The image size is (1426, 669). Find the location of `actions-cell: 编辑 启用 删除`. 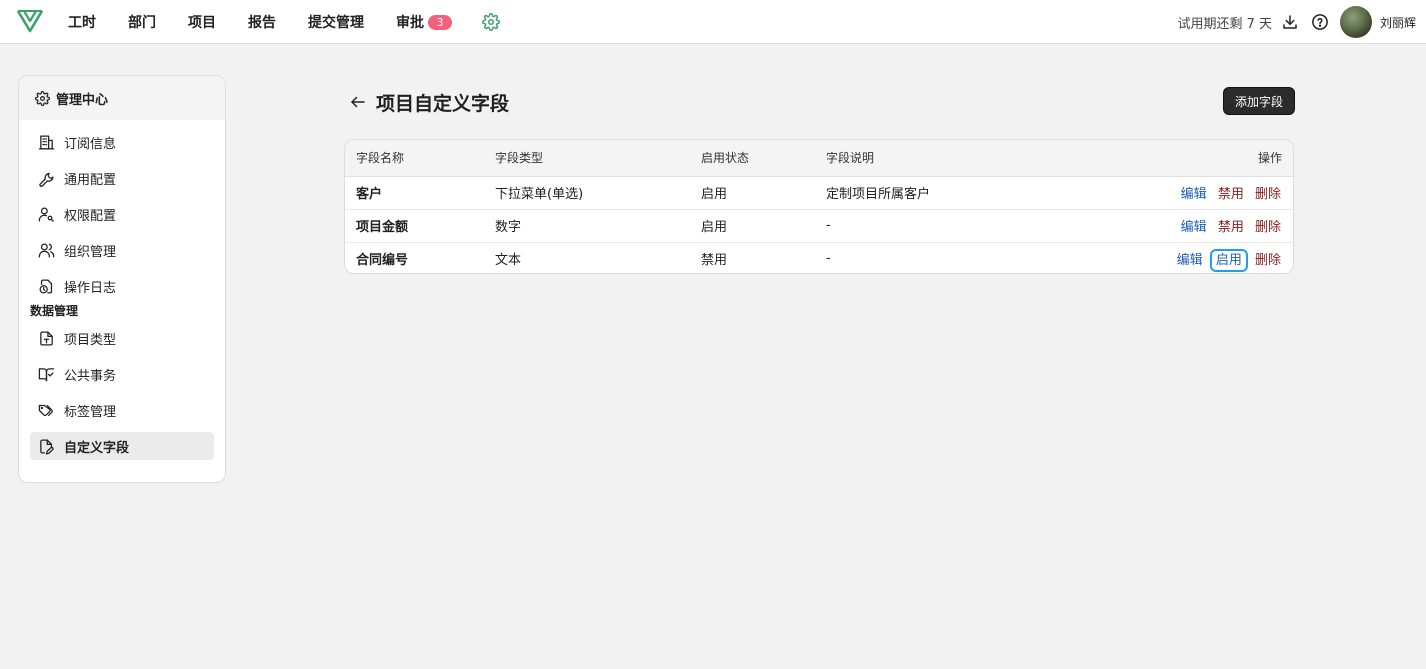

actions-cell: 编辑 启用 删除 is located at coordinates (1193, 257).